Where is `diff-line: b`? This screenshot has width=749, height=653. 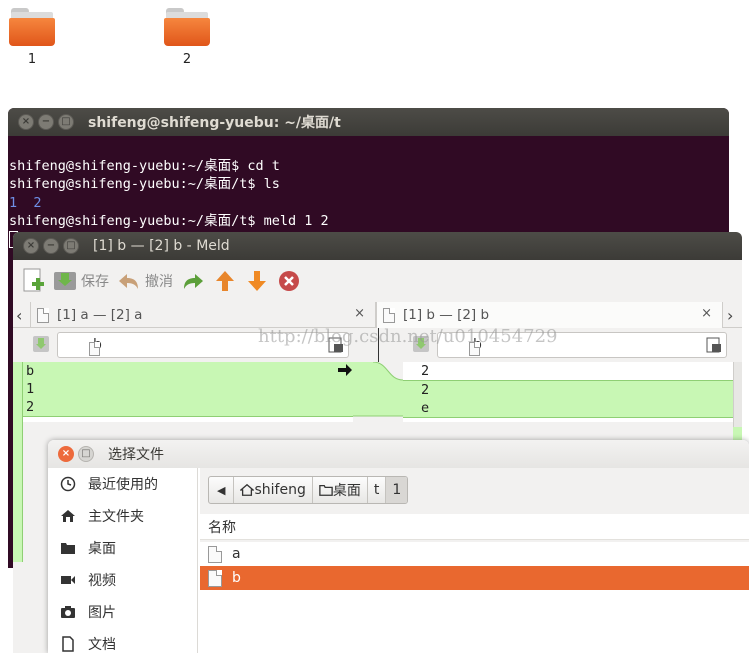 diff-line: b is located at coordinates (189, 371).